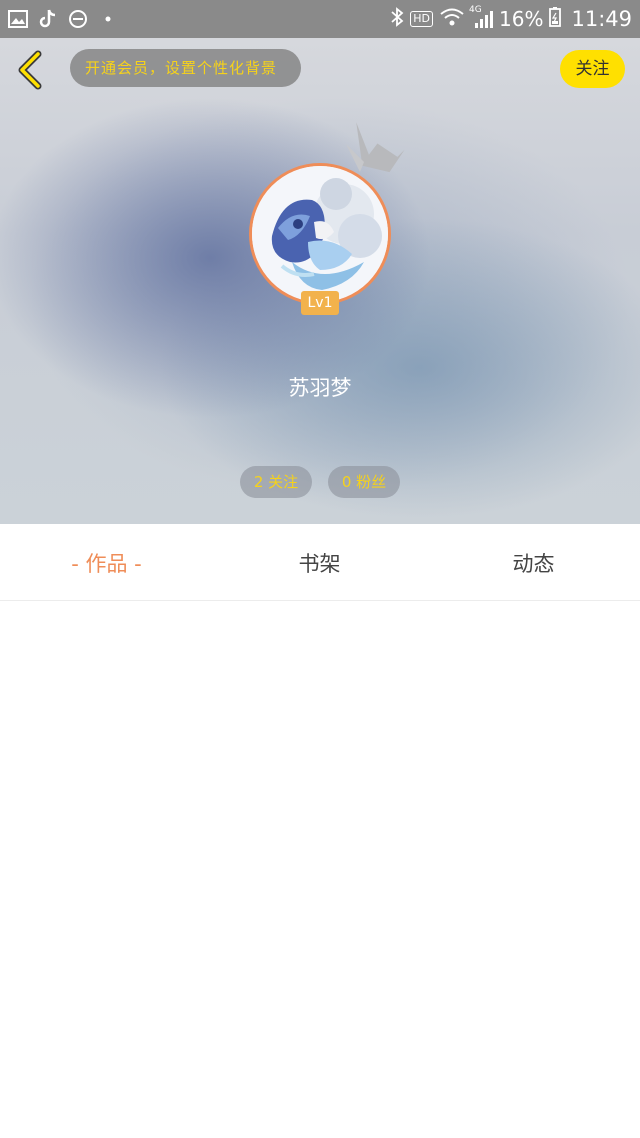  What do you see at coordinates (601, 19) in the screenshot?
I see `clock: 11:49` at bounding box center [601, 19].